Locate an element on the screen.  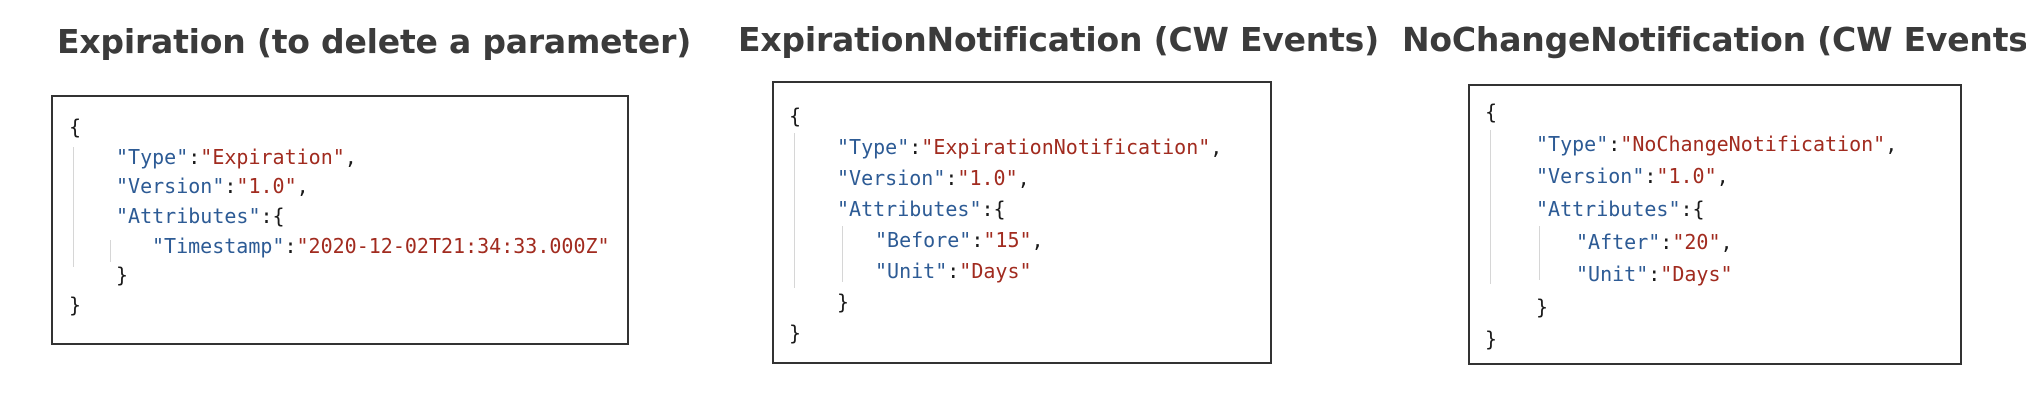
json-key: "Before" is located at coordinates (923, 240).